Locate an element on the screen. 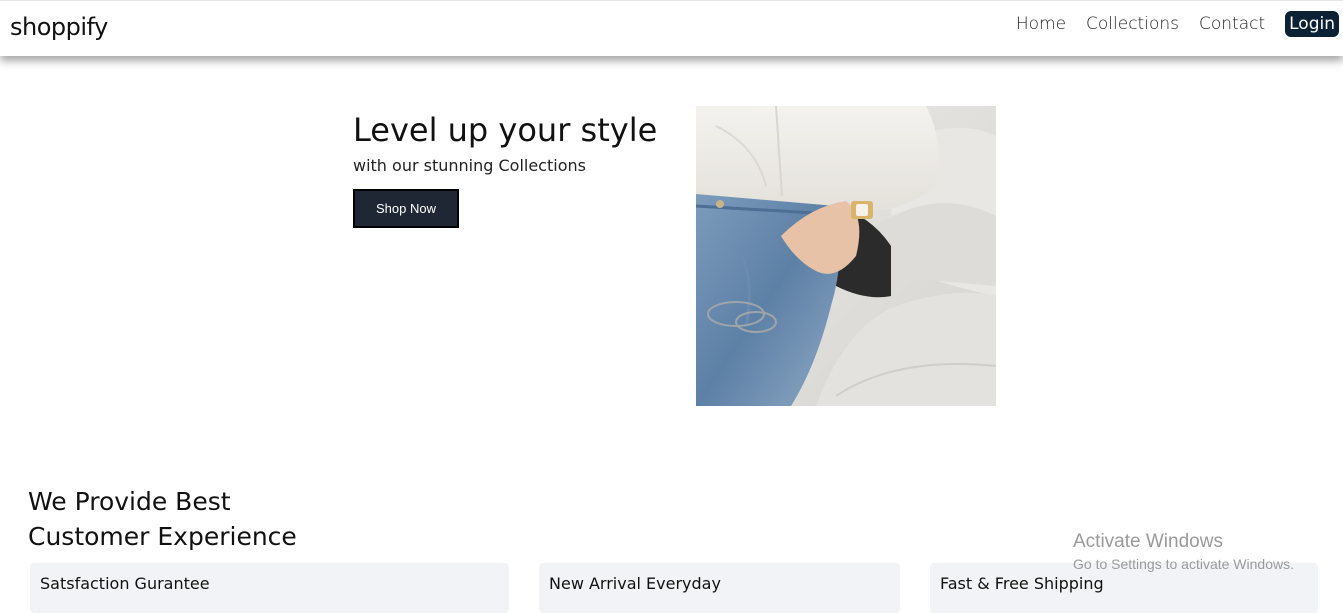 Image resolution: width=1343 pixels, height=613 pixels. nav-link-collections: Collections is located at coordinates (1132, 24).